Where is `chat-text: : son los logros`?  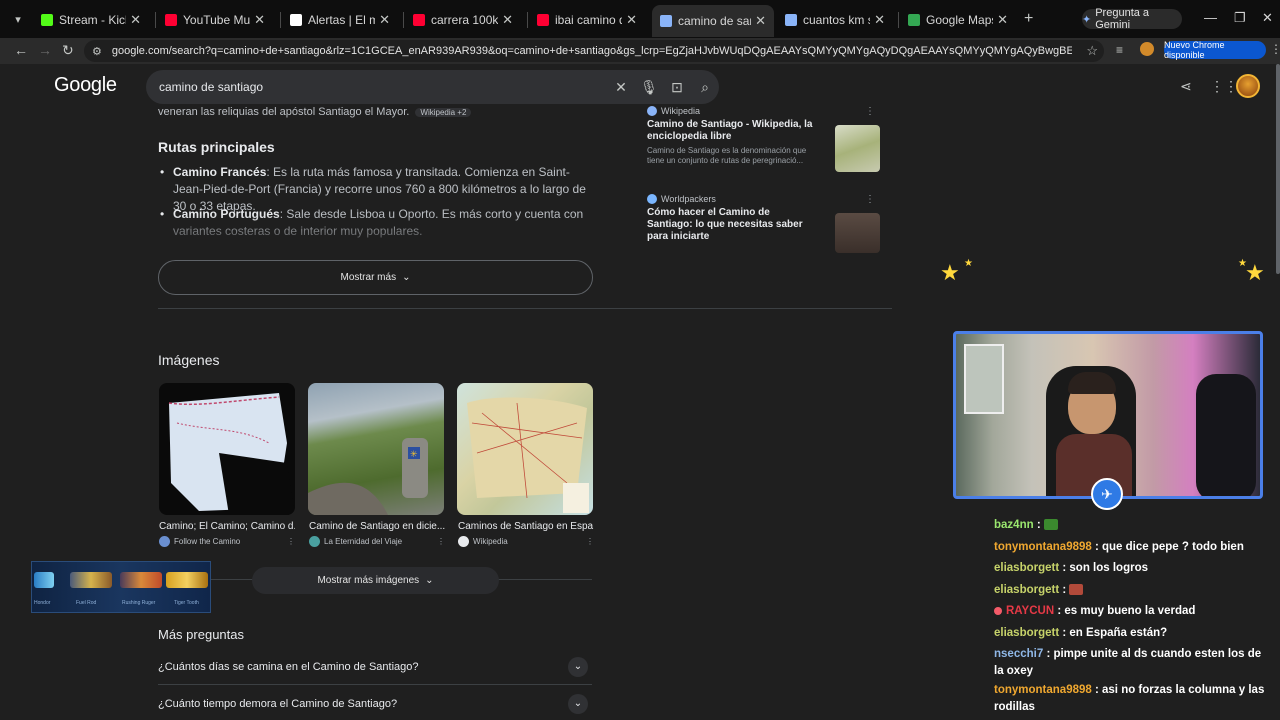 chat-text: : son los logros is located at coordinates (1105, 568).